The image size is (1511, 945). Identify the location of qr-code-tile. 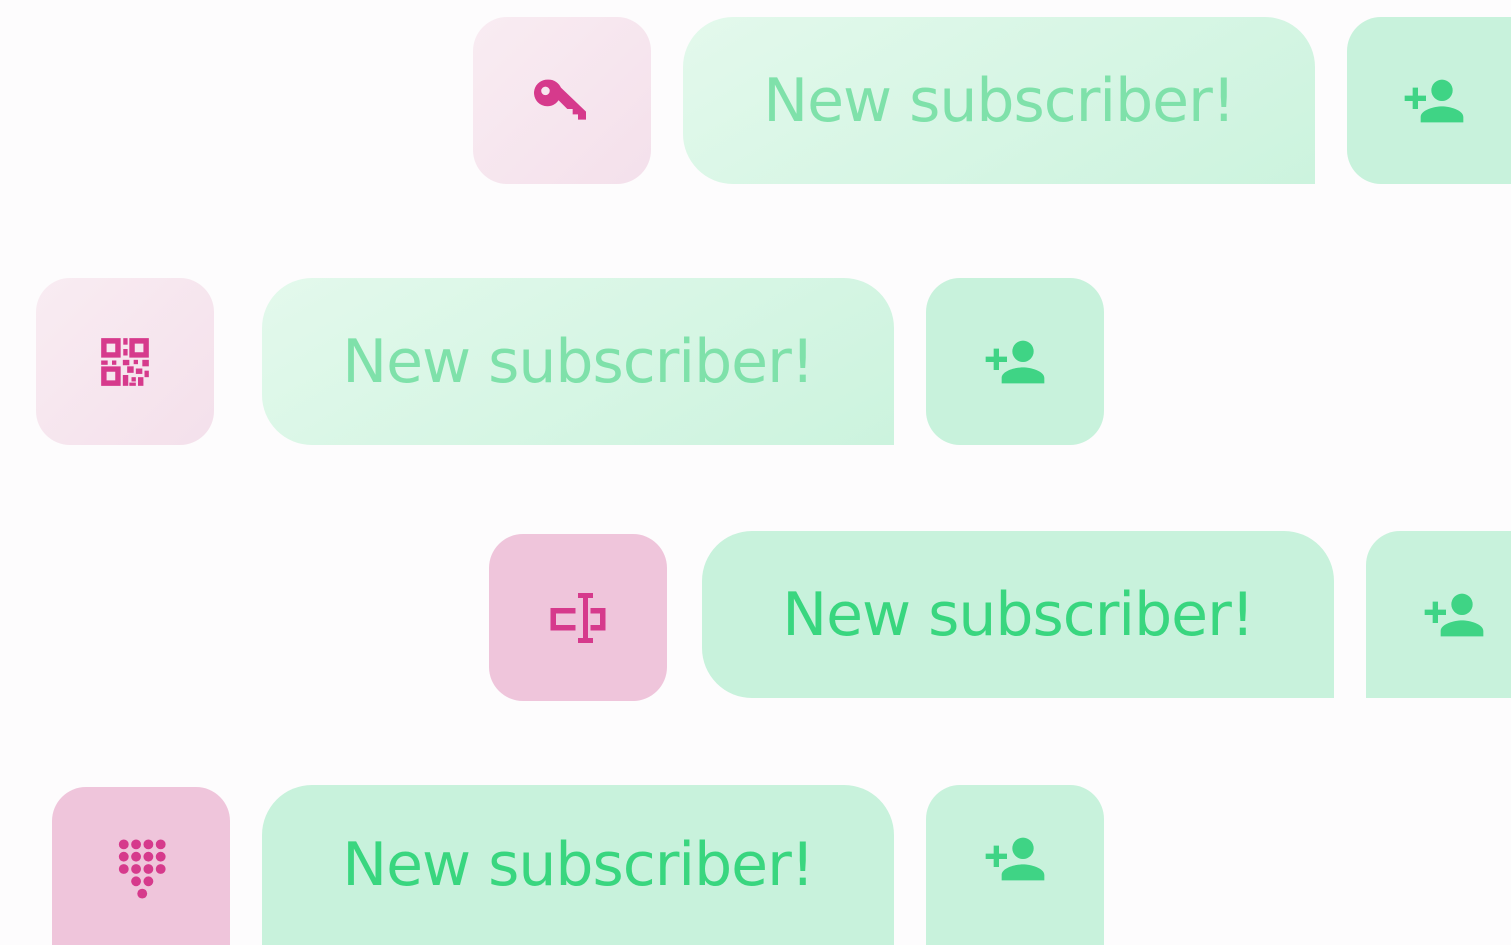
(125, 361).